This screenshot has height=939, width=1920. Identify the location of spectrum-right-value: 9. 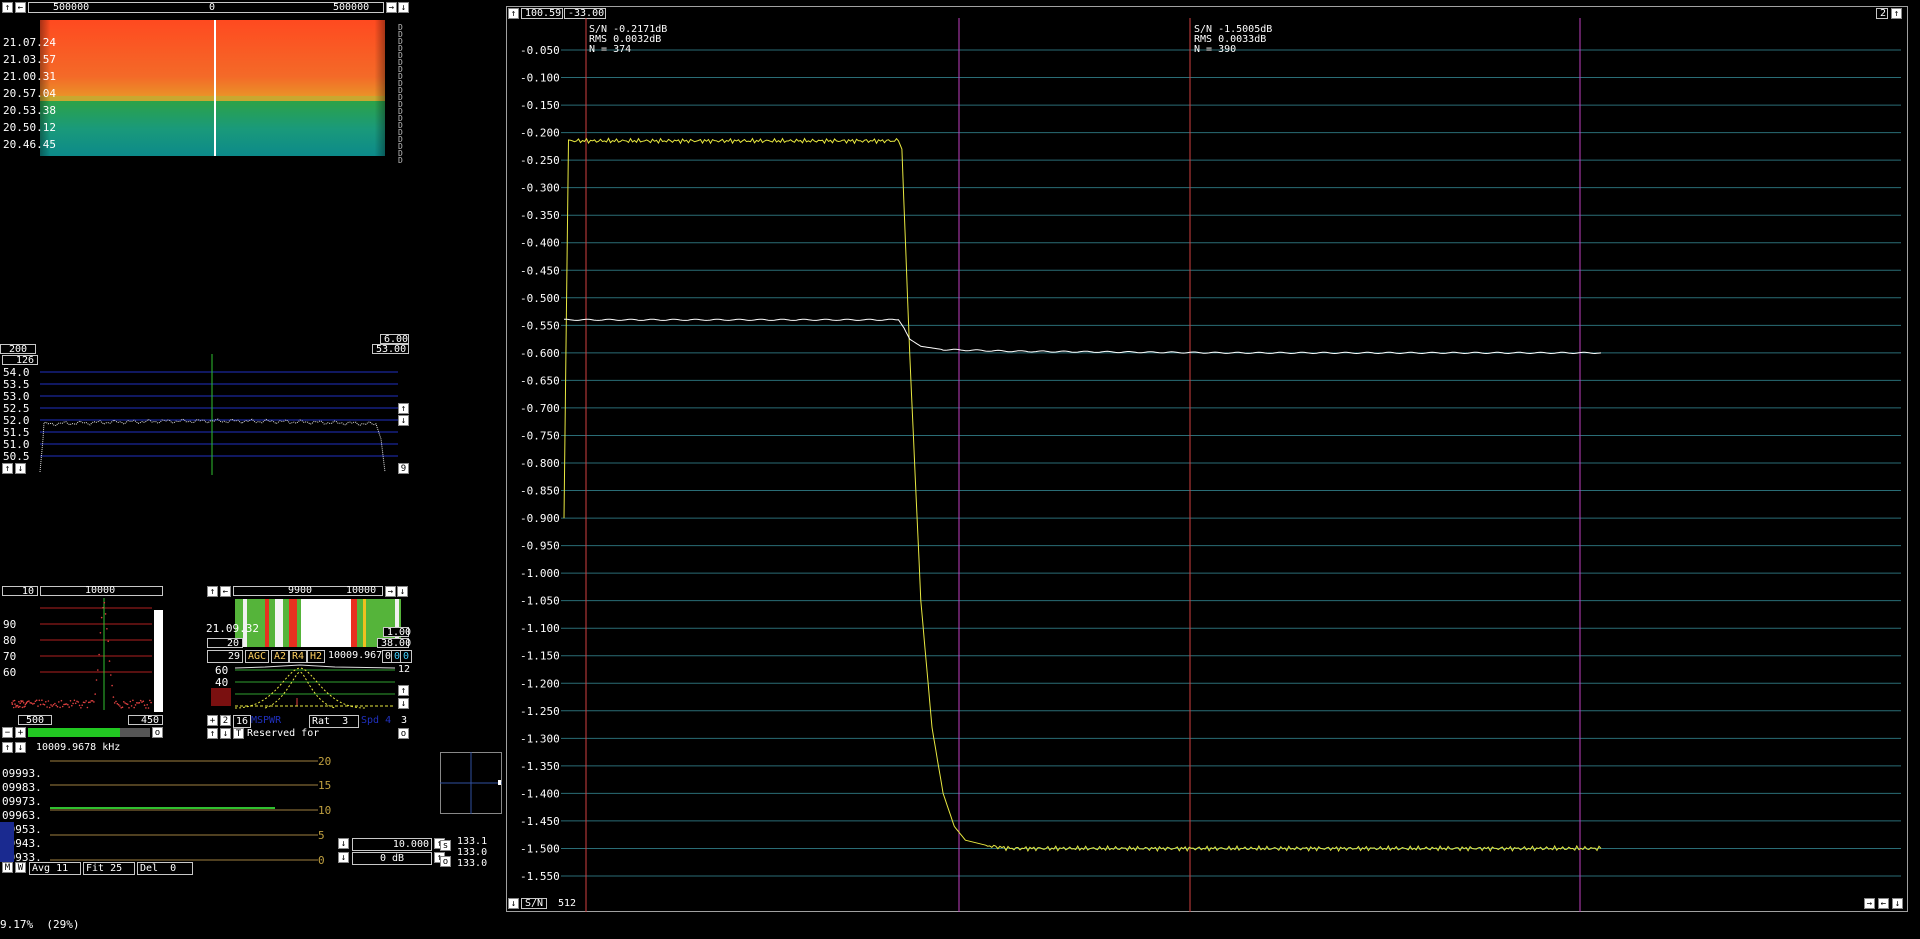
(403, 468).